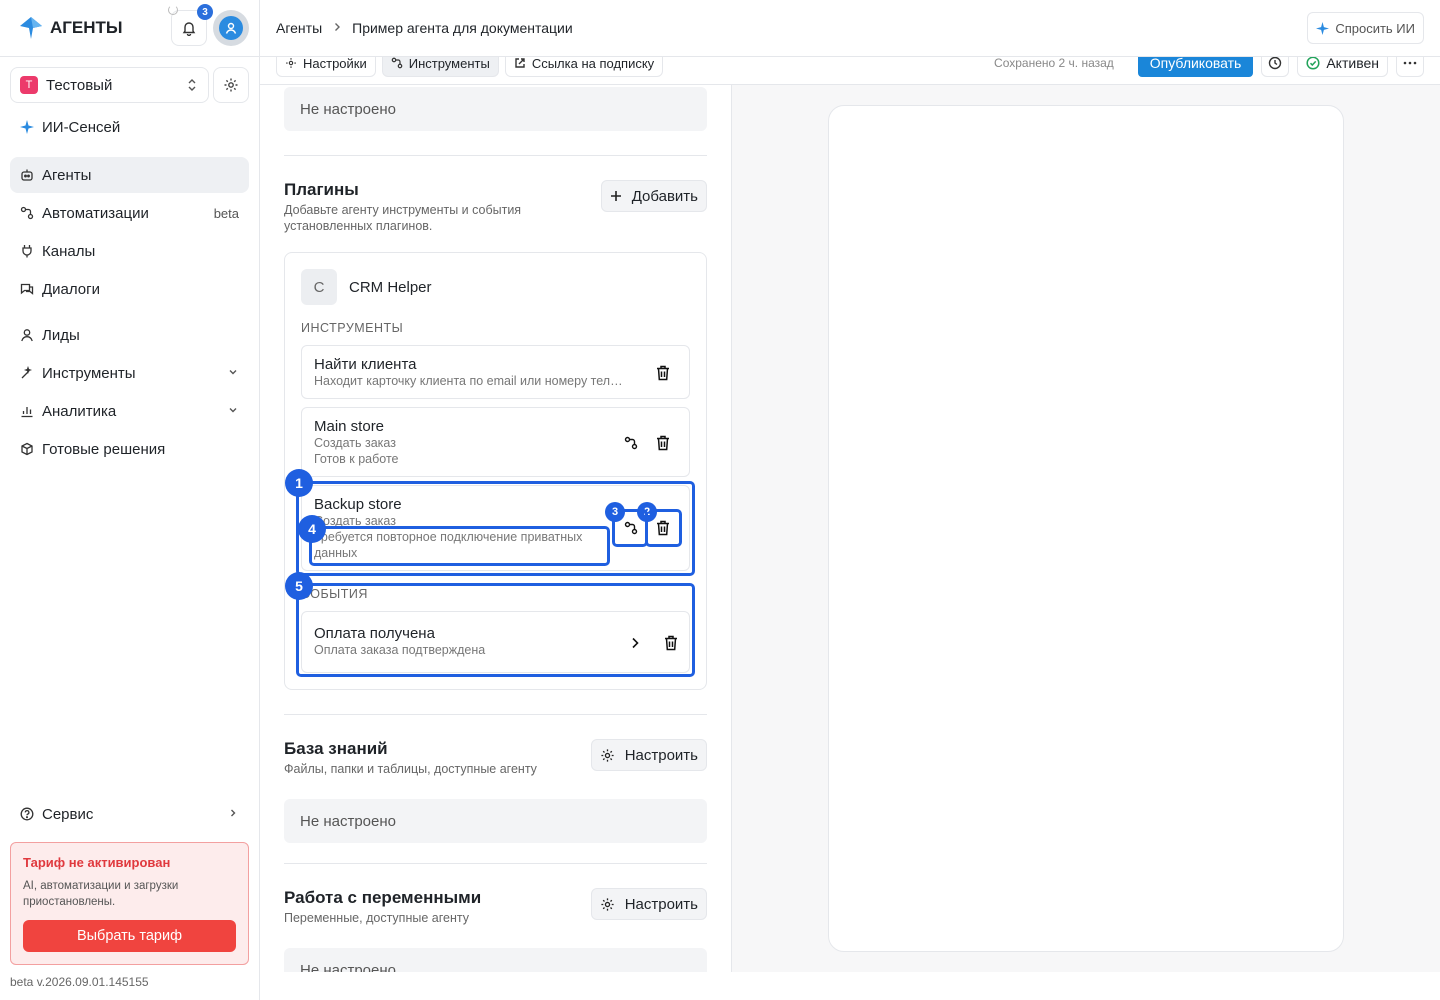 Image resolution: width=1440 pixels, height=1000 pixels. What do you see at coordinates (661, 755) in the screenshot?
I see `button-label: Настроить` at bounding box center [661, 755].